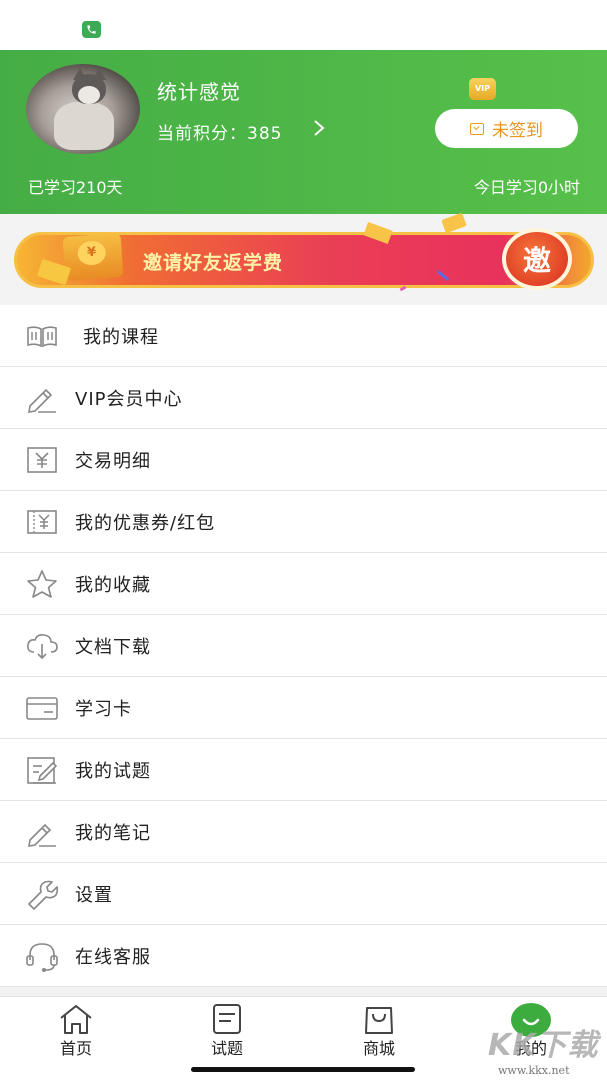  What do you see at coordinates (219, 131) in the screenshot?
I see `points-link: 当前积分：385` at bounding box center [219, 131].